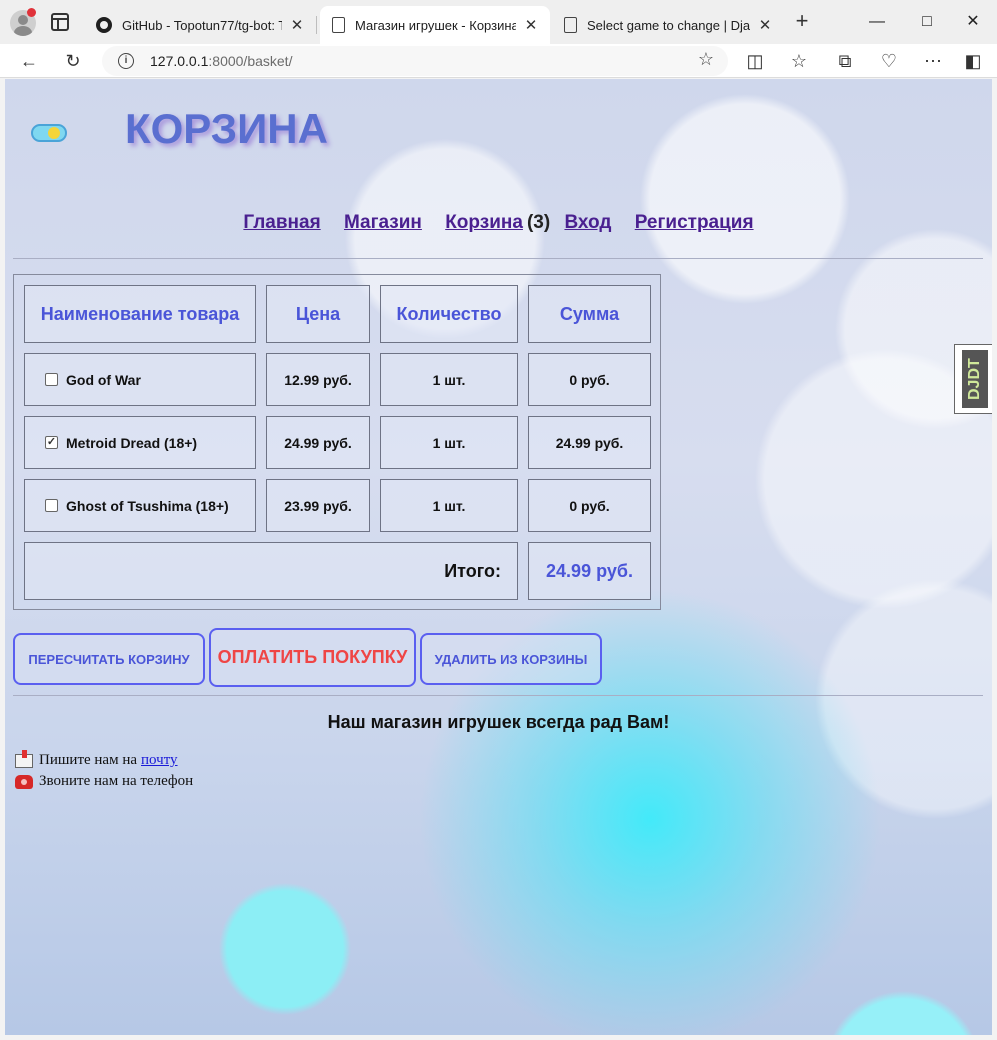 Image resolution: width=997 pixels, height=1040 pixels. What do you see at coordinates (415, 61) in the screenshot?
I see `address-bar: i 127.0.0.1:8000/basket/ ☆` at bounding box center [415, 61].